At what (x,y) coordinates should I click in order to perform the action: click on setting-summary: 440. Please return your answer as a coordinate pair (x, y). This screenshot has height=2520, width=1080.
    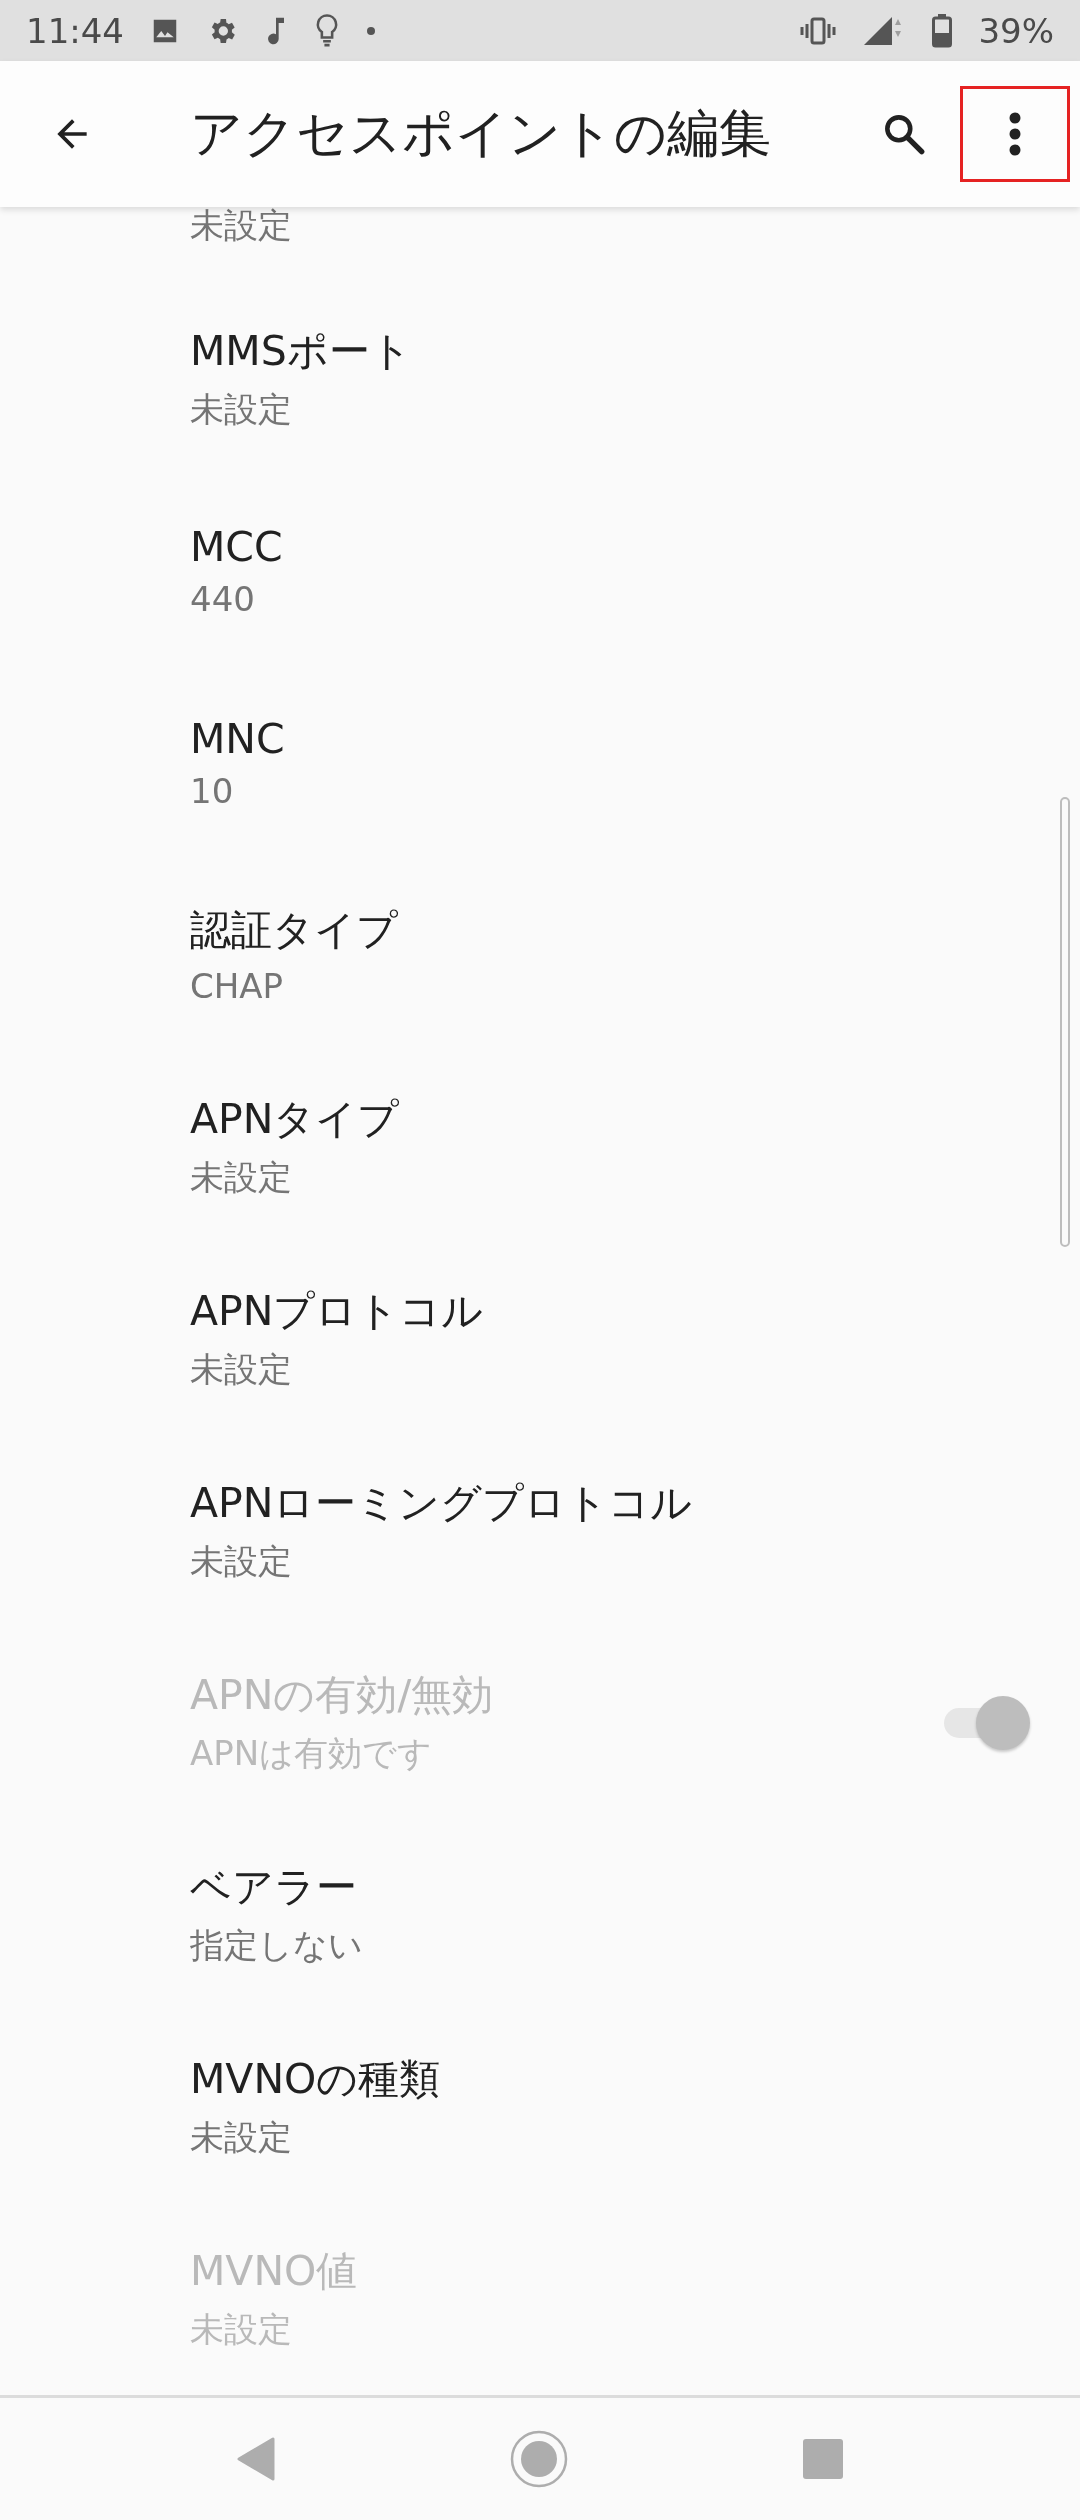
    Looking at the image, I should click on (223, 598).